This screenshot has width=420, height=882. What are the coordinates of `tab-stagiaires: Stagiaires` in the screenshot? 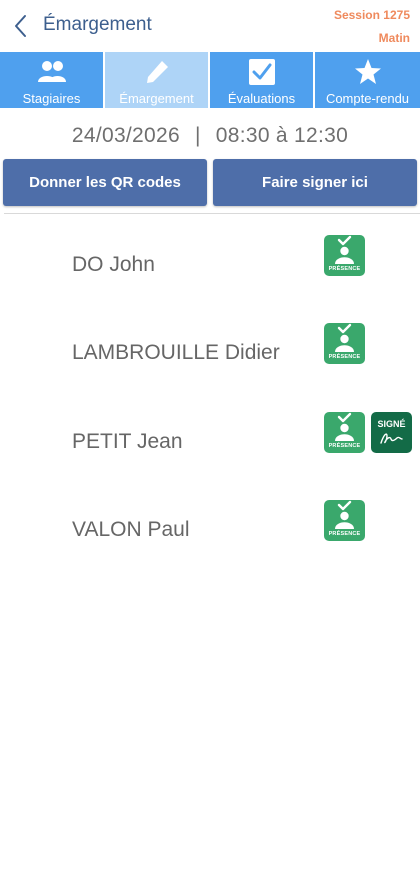 It's located at (51, 80).